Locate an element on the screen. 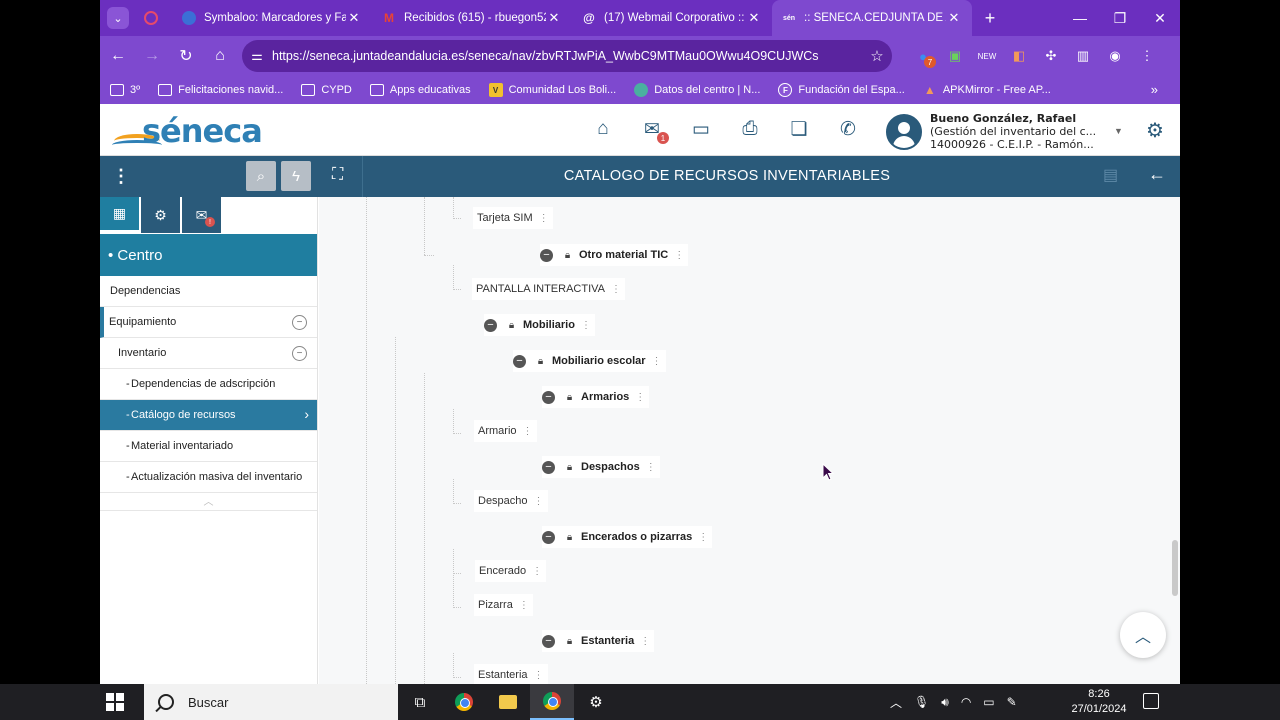 The image size is (1280, 720). profile-icon: ◉ is located at coordinates (1115, 56).